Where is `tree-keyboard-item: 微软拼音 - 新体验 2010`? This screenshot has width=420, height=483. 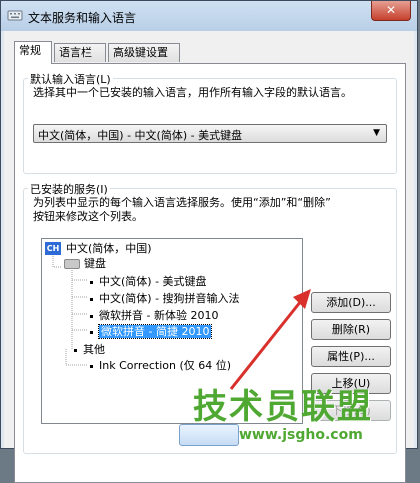
tree-keyboard-item: 微软拼音 - 新体验 2010 is located at coordinates (154, 316).